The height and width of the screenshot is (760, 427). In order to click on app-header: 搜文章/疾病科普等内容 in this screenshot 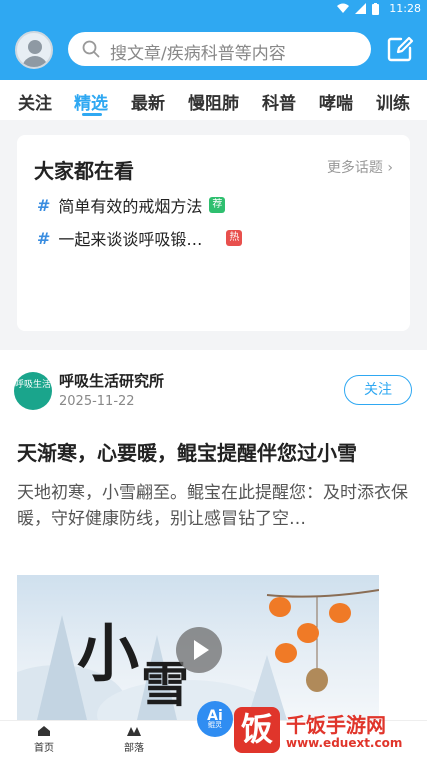, I will do `click(213, 49)`.